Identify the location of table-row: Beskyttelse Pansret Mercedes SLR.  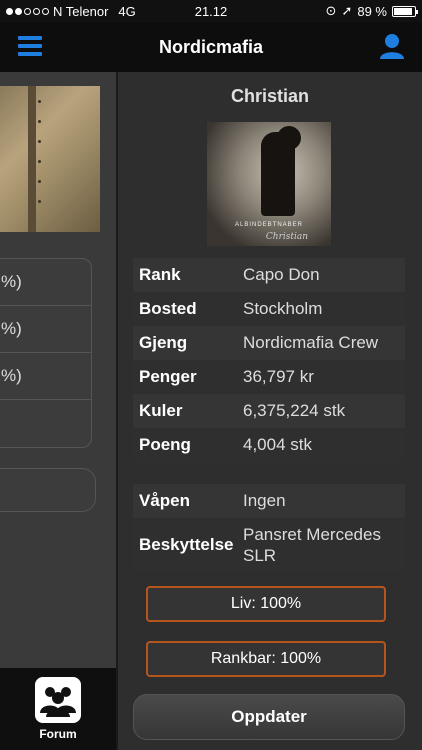
(269, 545).